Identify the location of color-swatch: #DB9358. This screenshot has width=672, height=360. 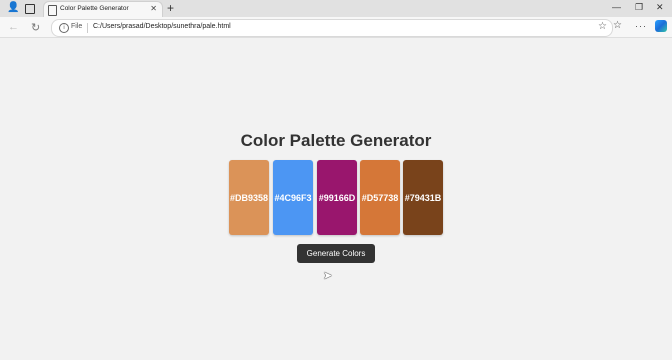
(249, 197).